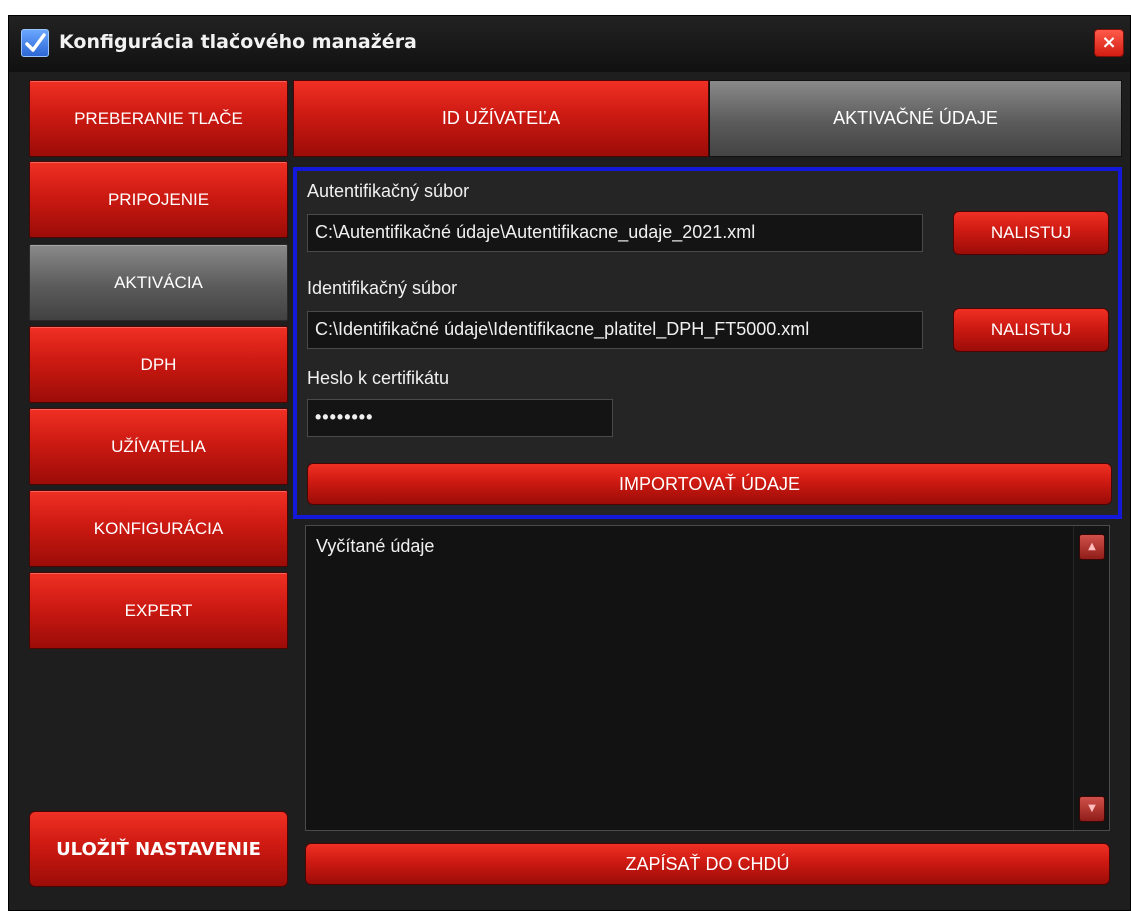  Describe the element at coordinates (158, 282) in the screenshot. I see `sidebar-item-aktivacia: AKTIVÁCIA` at that location.